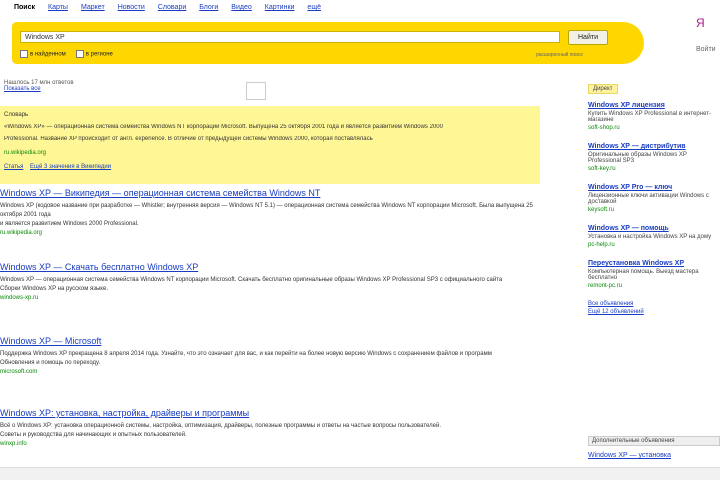 The image size is (720, 480). I want to click on nav-item-dictionaries: Словари, so click(172, 7).